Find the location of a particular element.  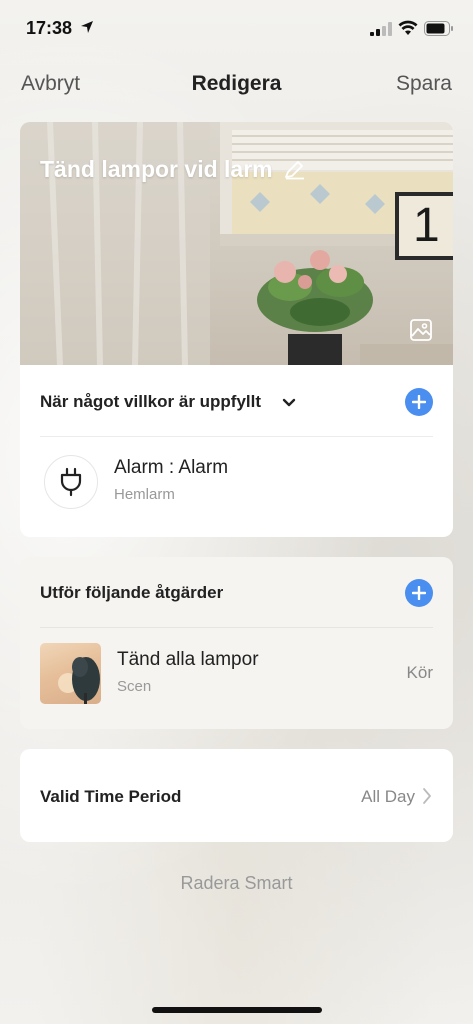

condition-title: Alarm is located at coordinates (171, 468).